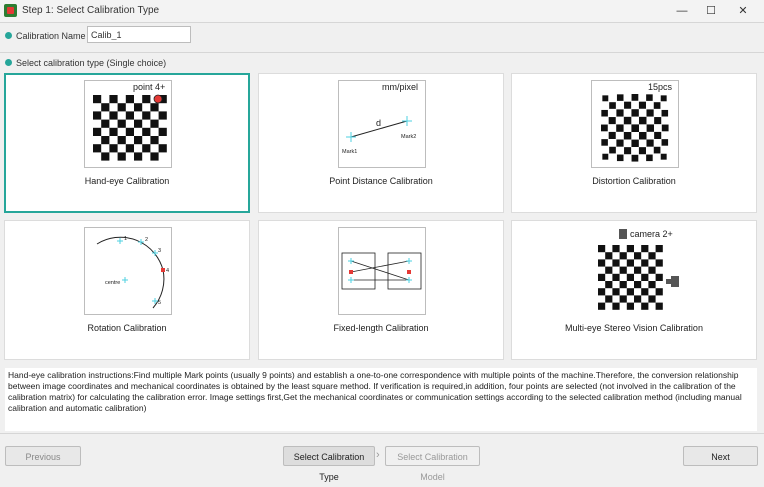 The height and width of the screenshot is (487, 764). What do you see at coordinates (358, 271) in the screenshot?
I see `left-box` at bounding box center [358, 271].